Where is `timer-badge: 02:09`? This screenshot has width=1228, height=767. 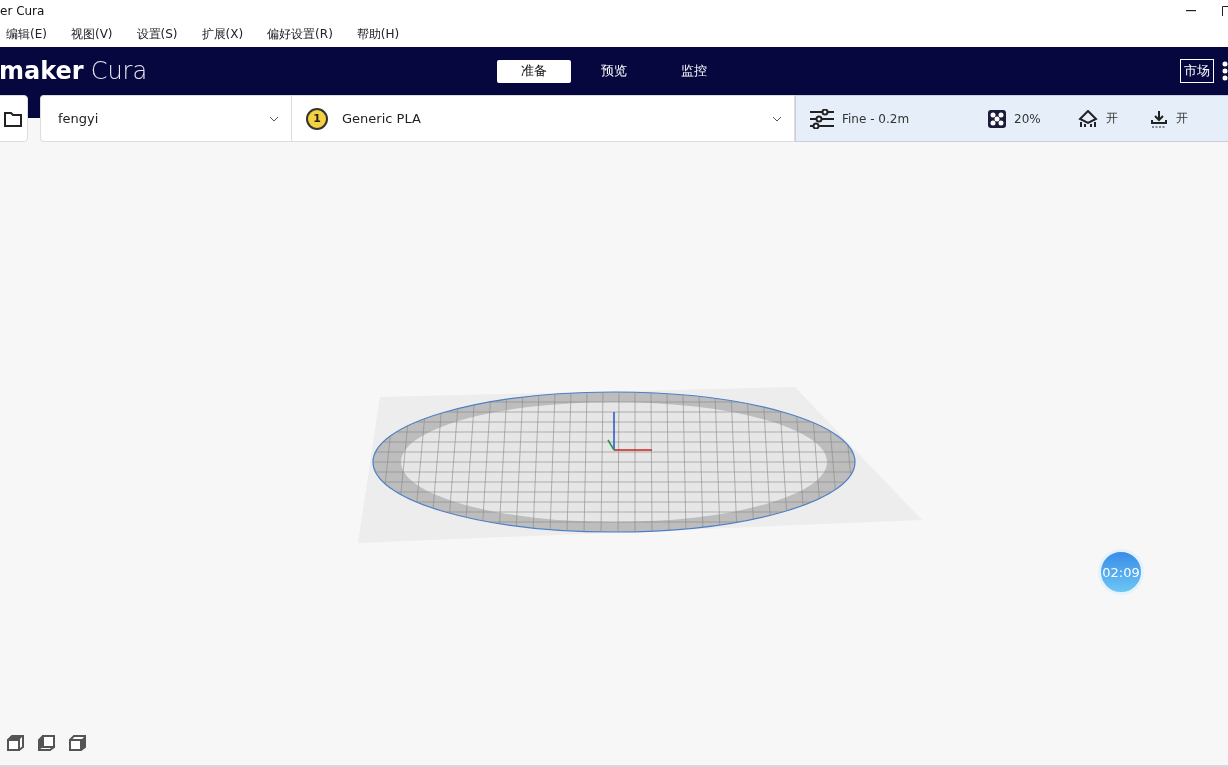 timer-badge: 02:09 is located at coordinates (1121, 572).